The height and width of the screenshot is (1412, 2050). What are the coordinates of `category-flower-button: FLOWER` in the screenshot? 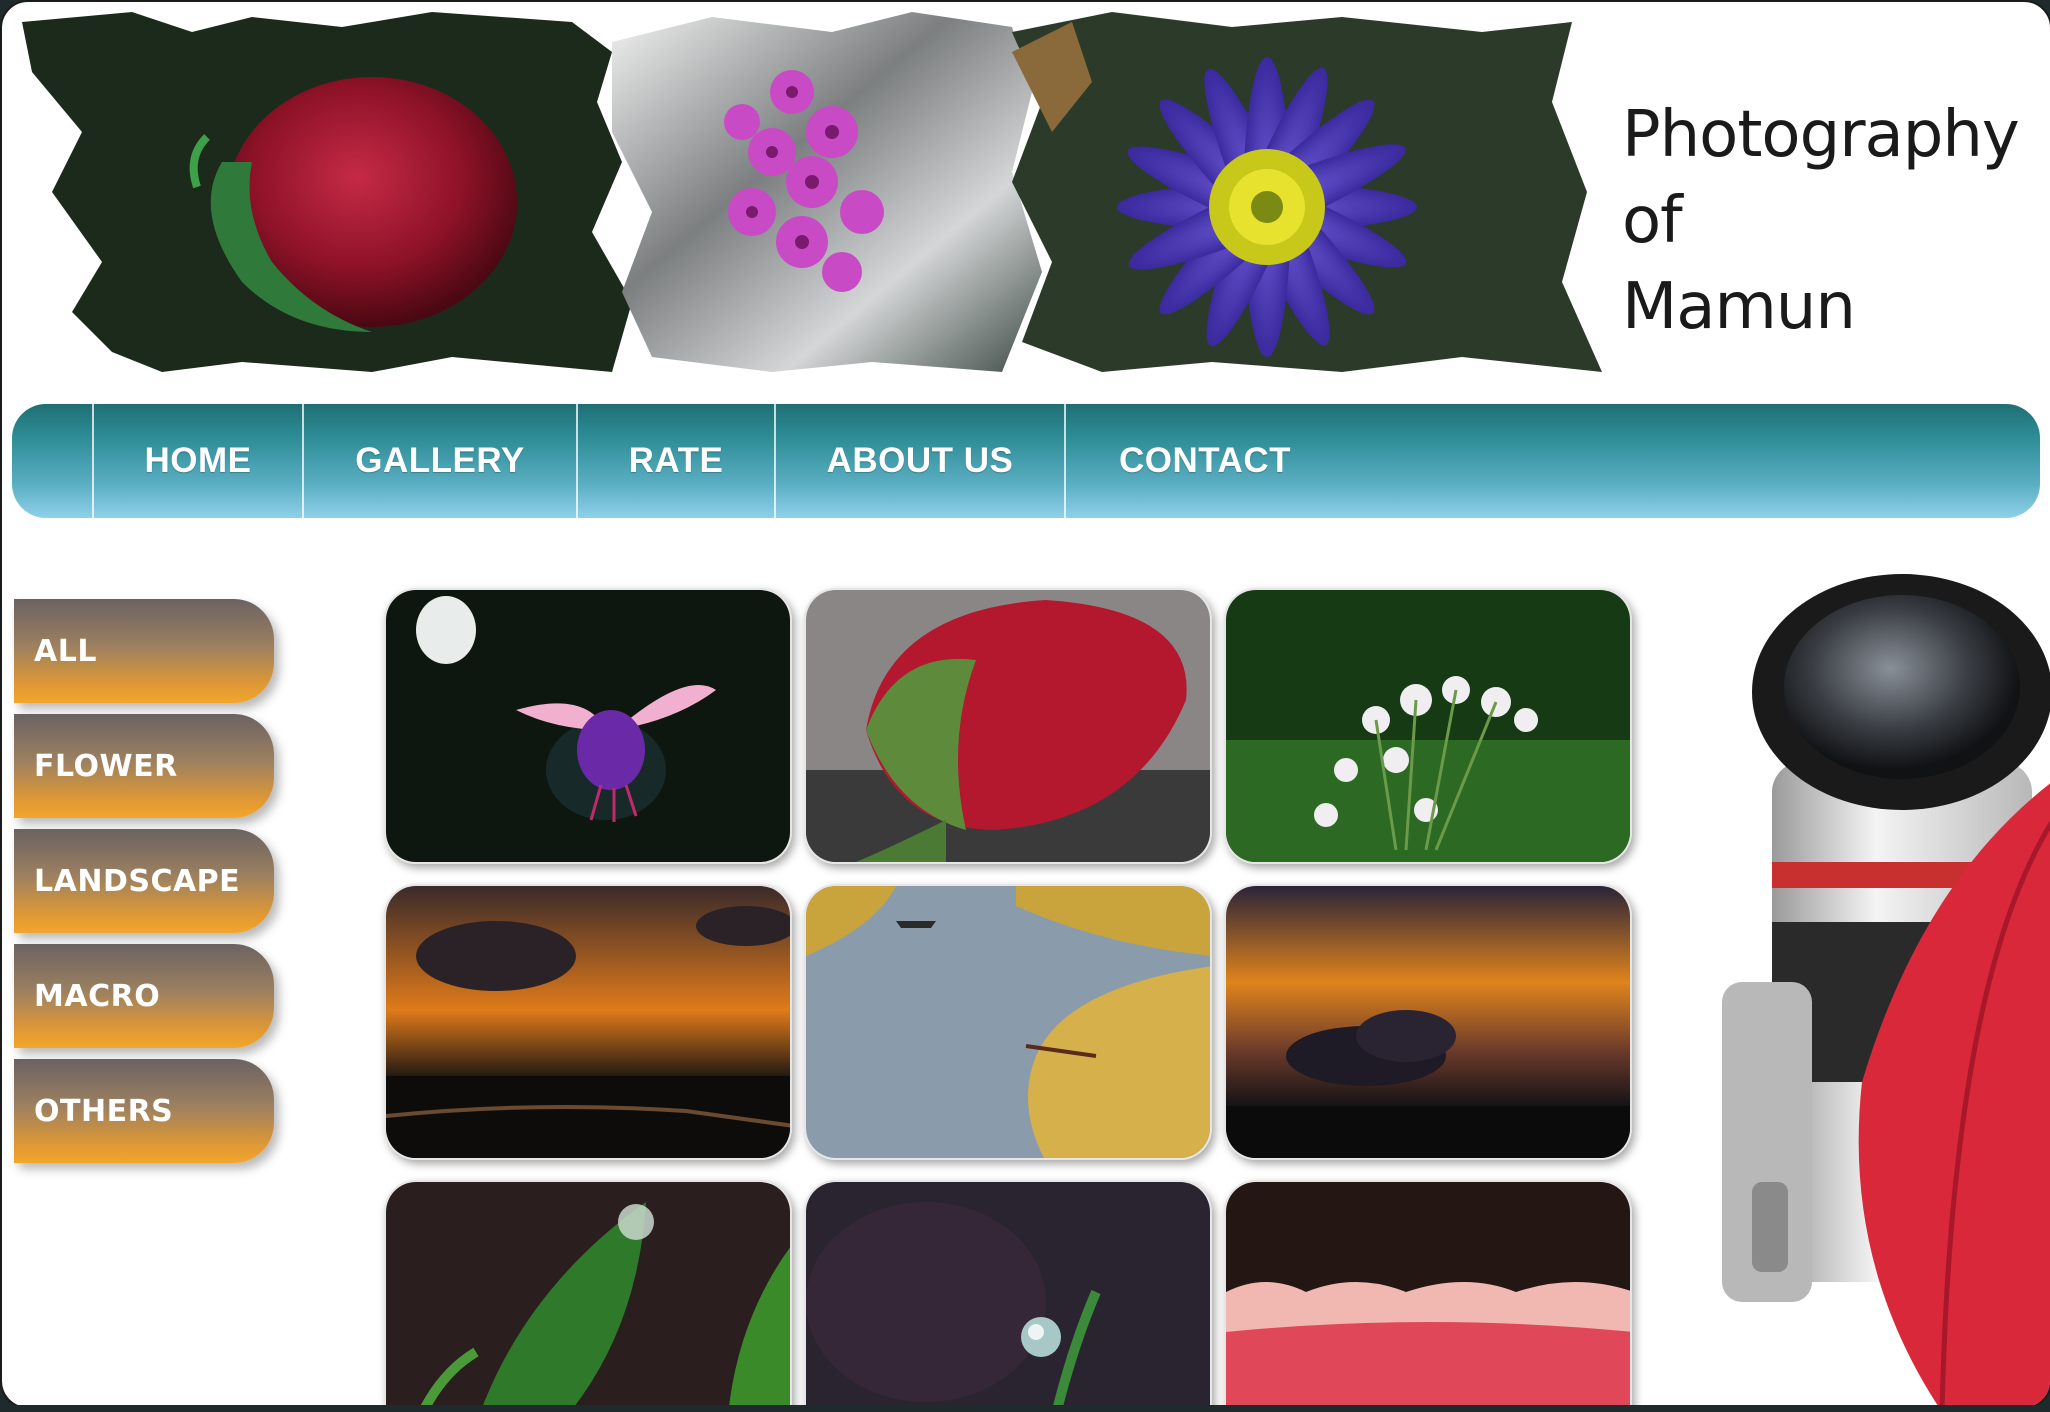 It's located at (144, 766).